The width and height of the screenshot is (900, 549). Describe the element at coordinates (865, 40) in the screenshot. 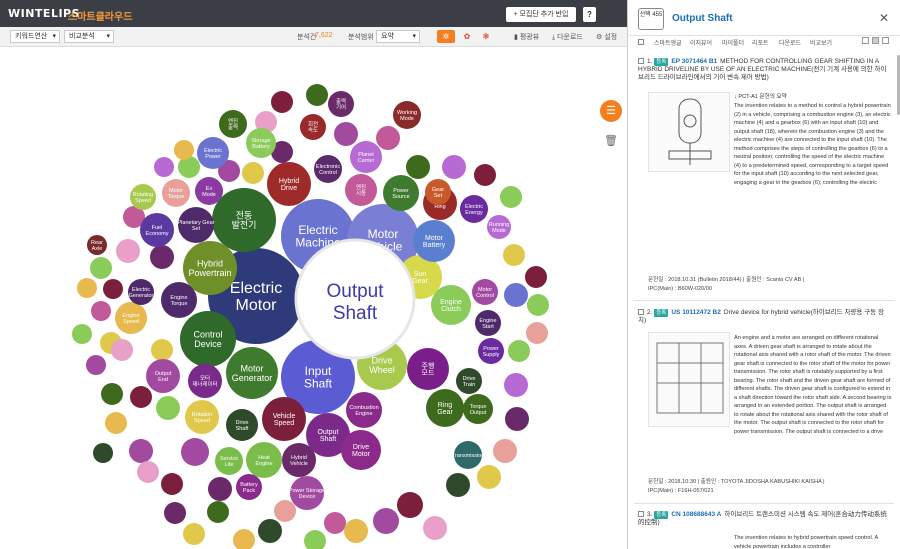

I see `list-view-icon` at that location.